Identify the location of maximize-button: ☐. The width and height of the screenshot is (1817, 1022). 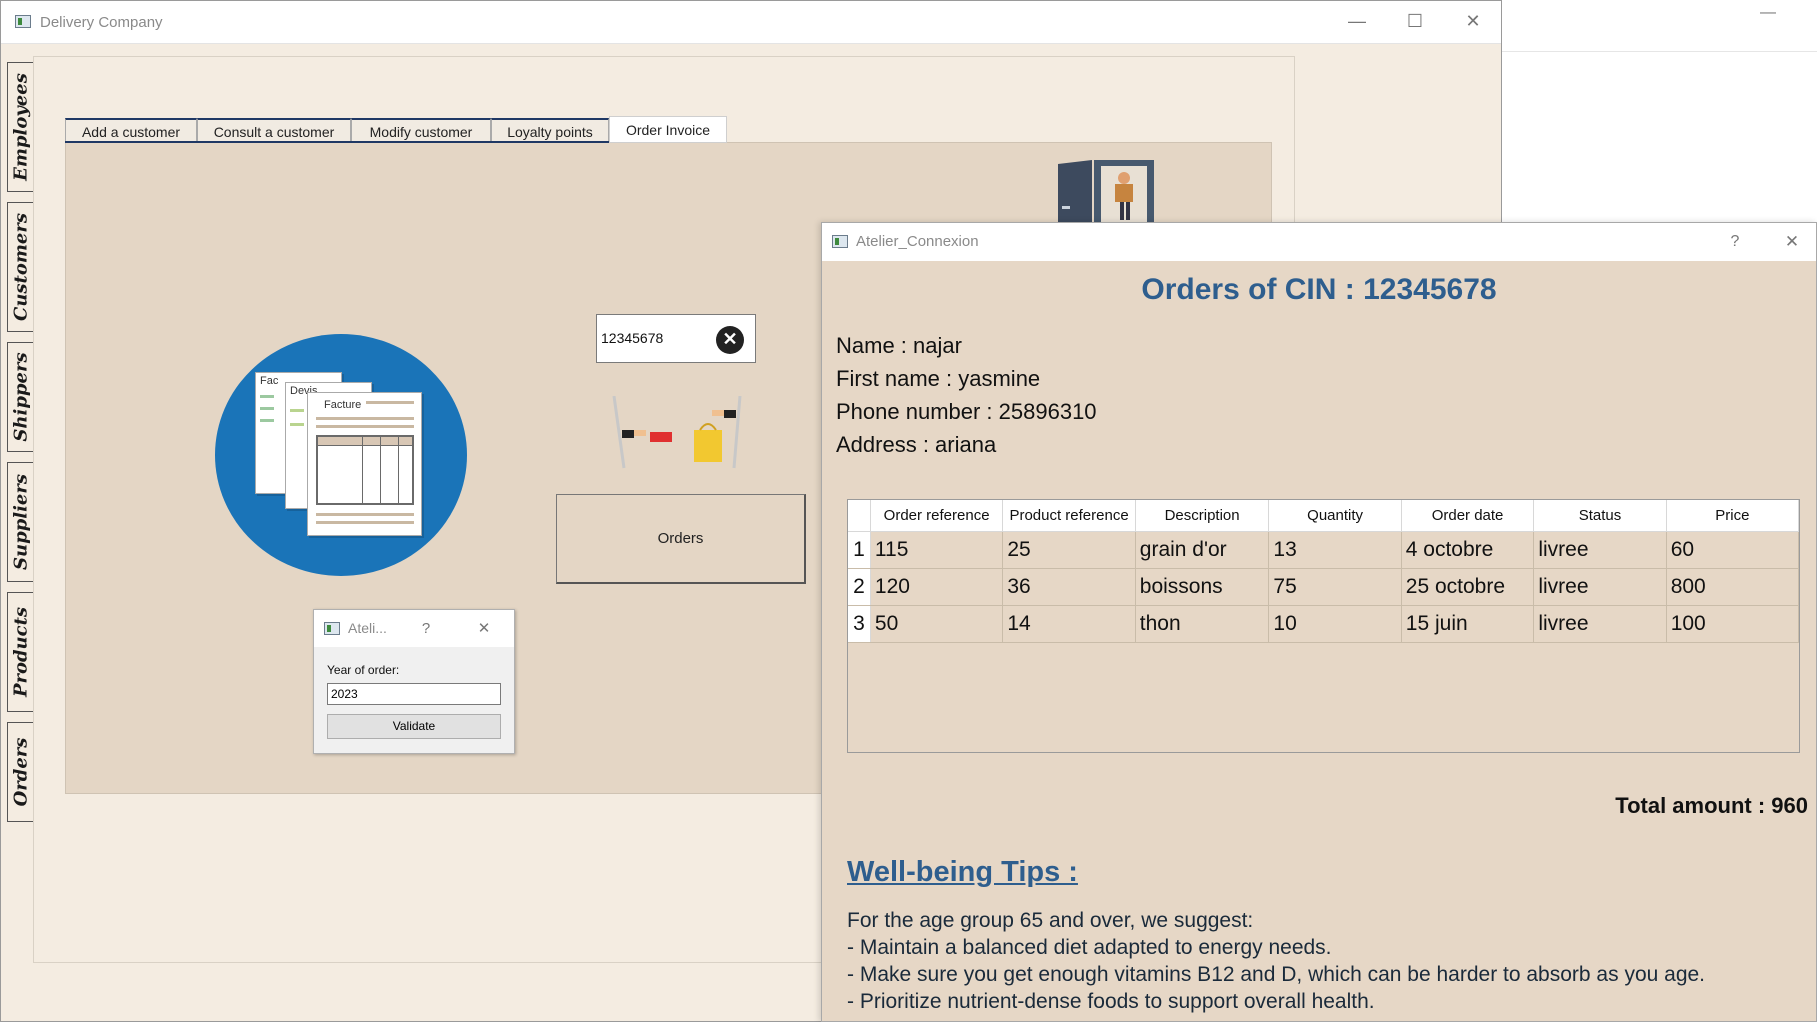
(1415, 21).